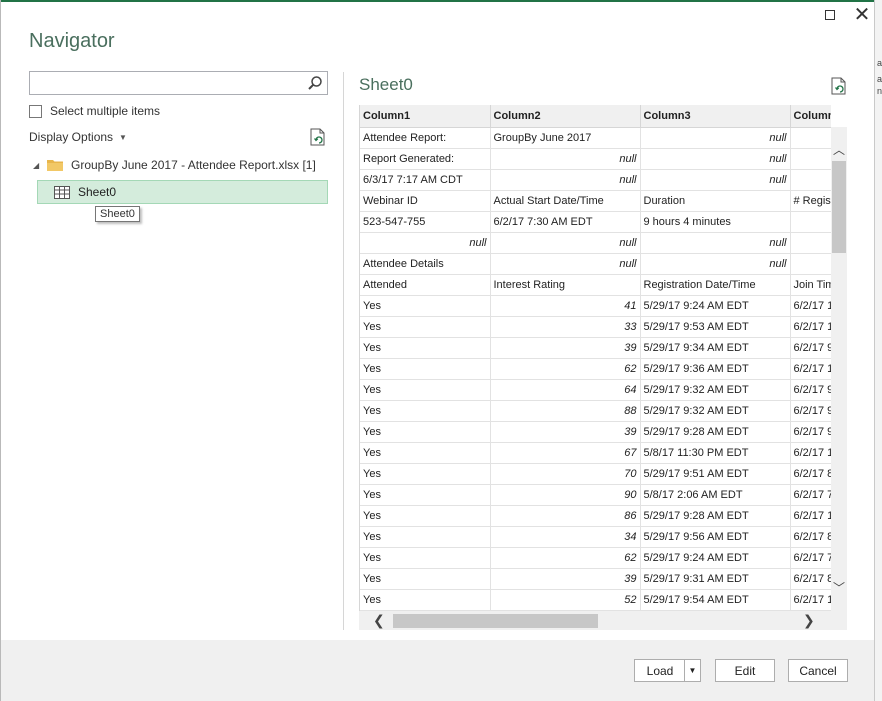 Image resolution: width=882 pixels, height=701 pixels. What do you see at coordinates (425, 138) in the screenshot?
I see `table-cell: Attendee Report:` at bounding box center [425, 138].